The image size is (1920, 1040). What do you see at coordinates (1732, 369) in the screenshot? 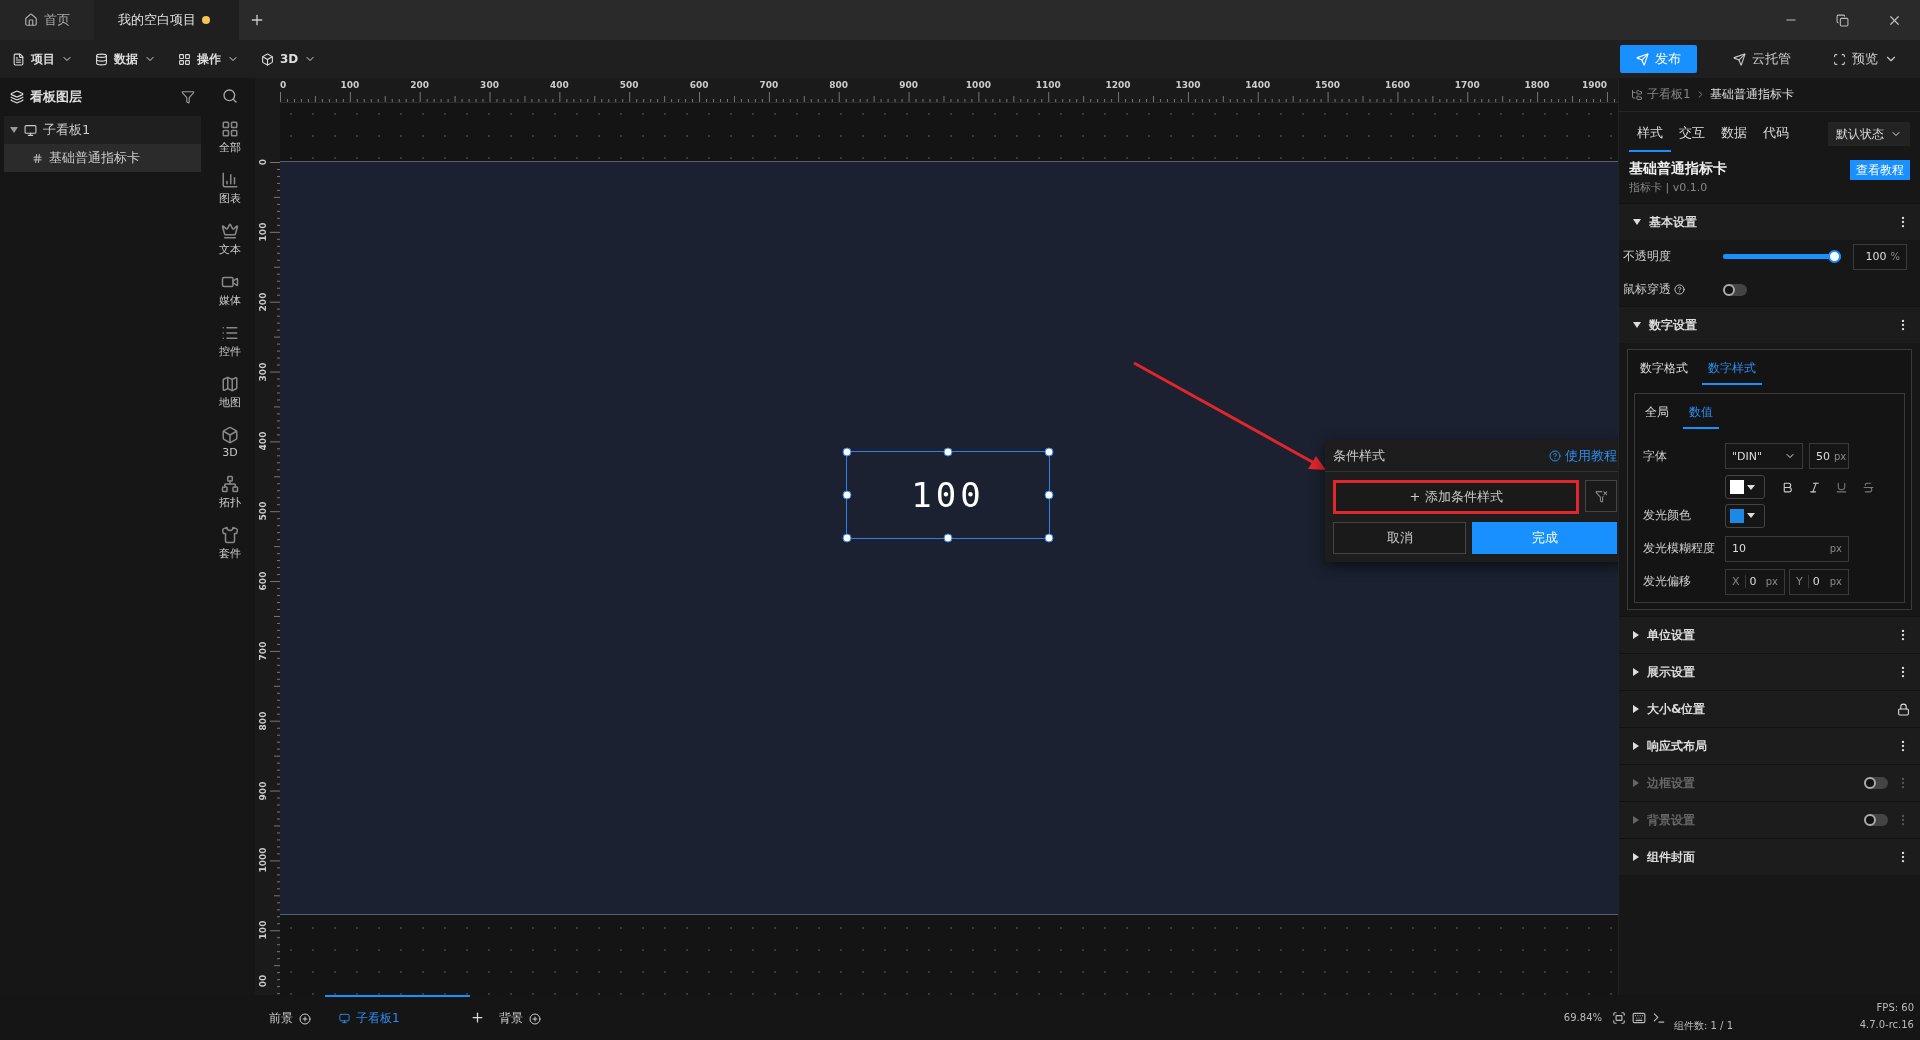
I see `settings-tab: 数字样式` at bounding box center [1732, 369].